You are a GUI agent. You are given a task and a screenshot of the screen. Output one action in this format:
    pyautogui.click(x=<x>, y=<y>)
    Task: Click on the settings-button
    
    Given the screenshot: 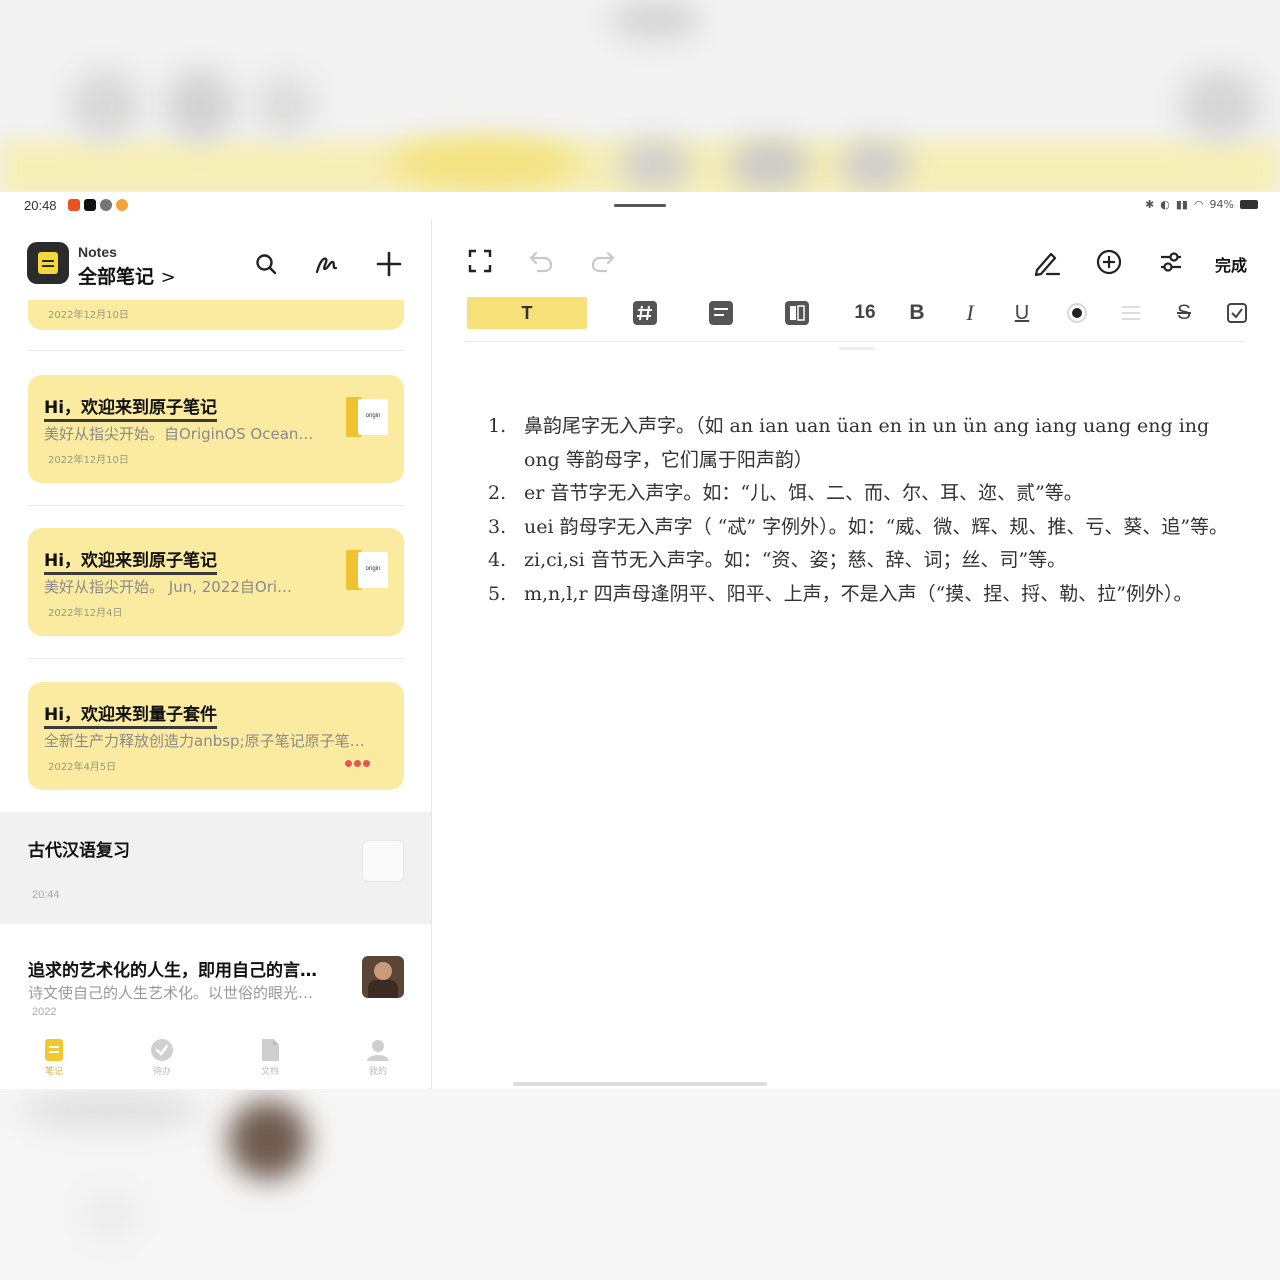 What is the action you would take?
    pyautogui.click(x=1171, y=262)
    